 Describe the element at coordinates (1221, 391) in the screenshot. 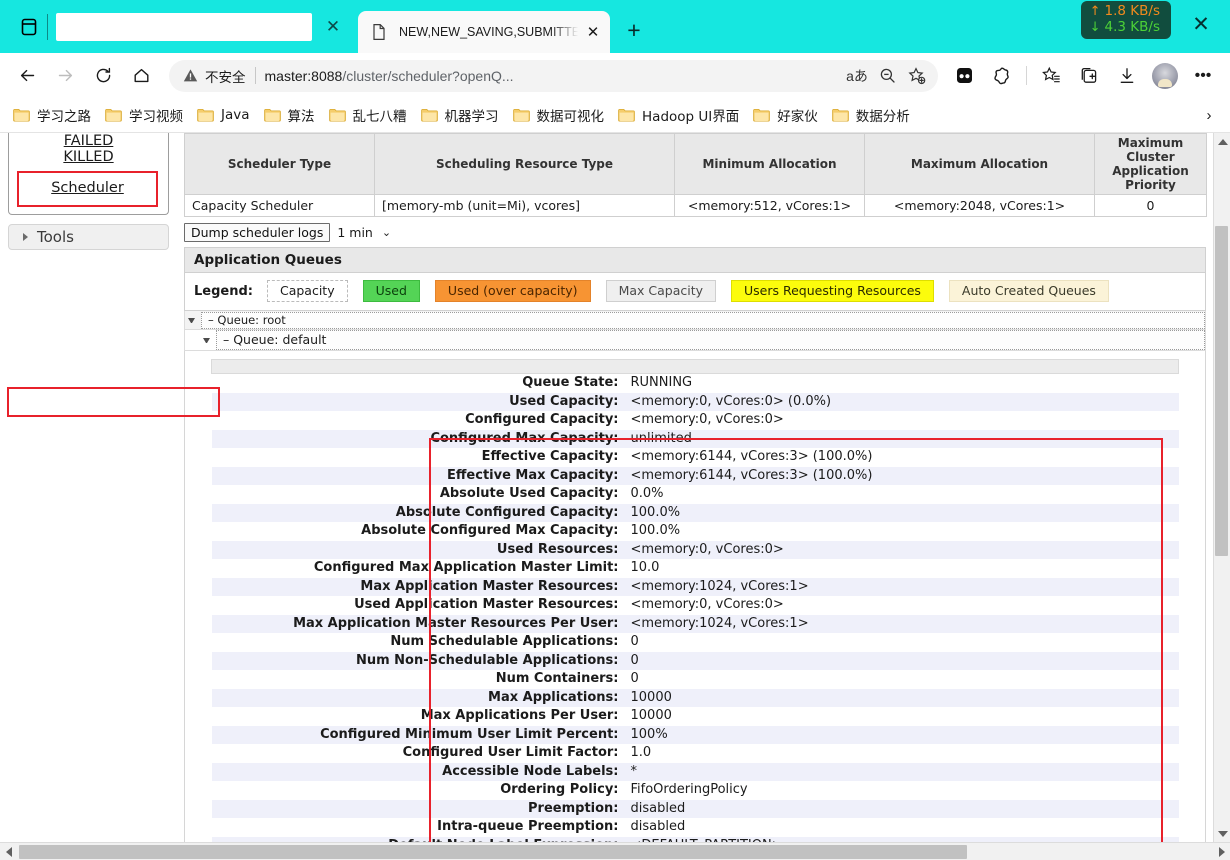

I see `vertical-scrollbar-thumb` at that location.